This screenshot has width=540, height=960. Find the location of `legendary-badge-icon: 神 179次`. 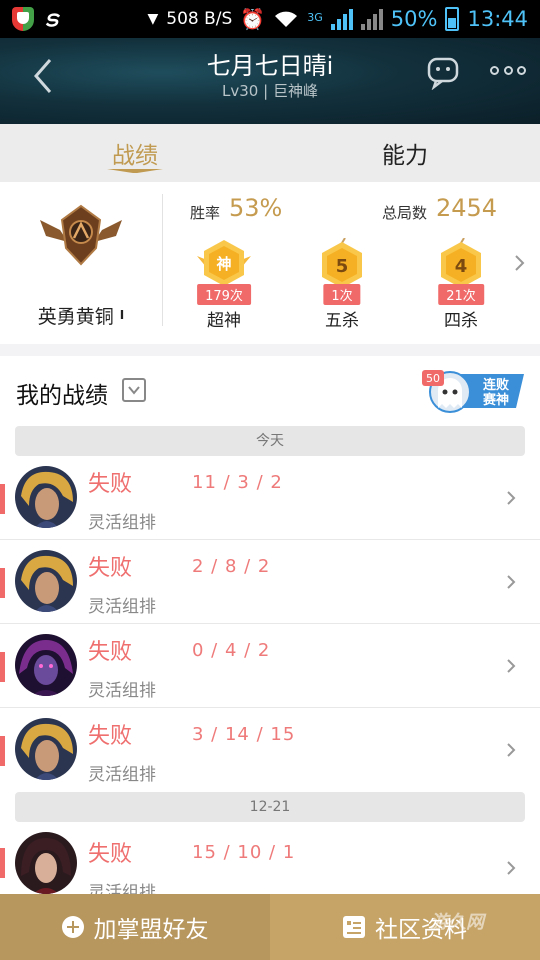

legendary-badge-icon: 神 179次 is located at coordinates (224, 271).